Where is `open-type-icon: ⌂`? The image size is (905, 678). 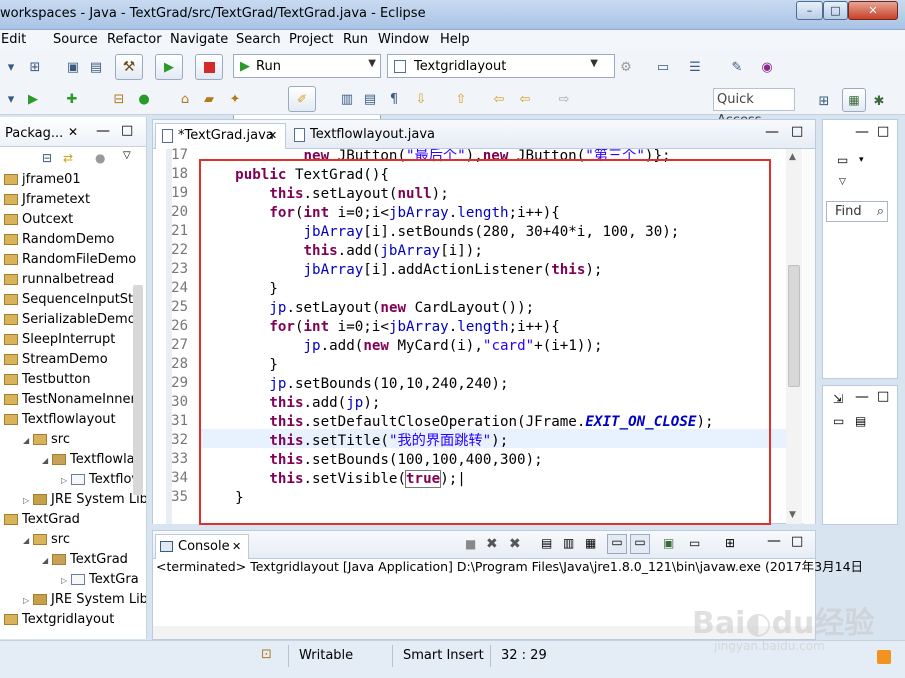
open-type-icon: ⌂ is located at coordinates (185, 99).